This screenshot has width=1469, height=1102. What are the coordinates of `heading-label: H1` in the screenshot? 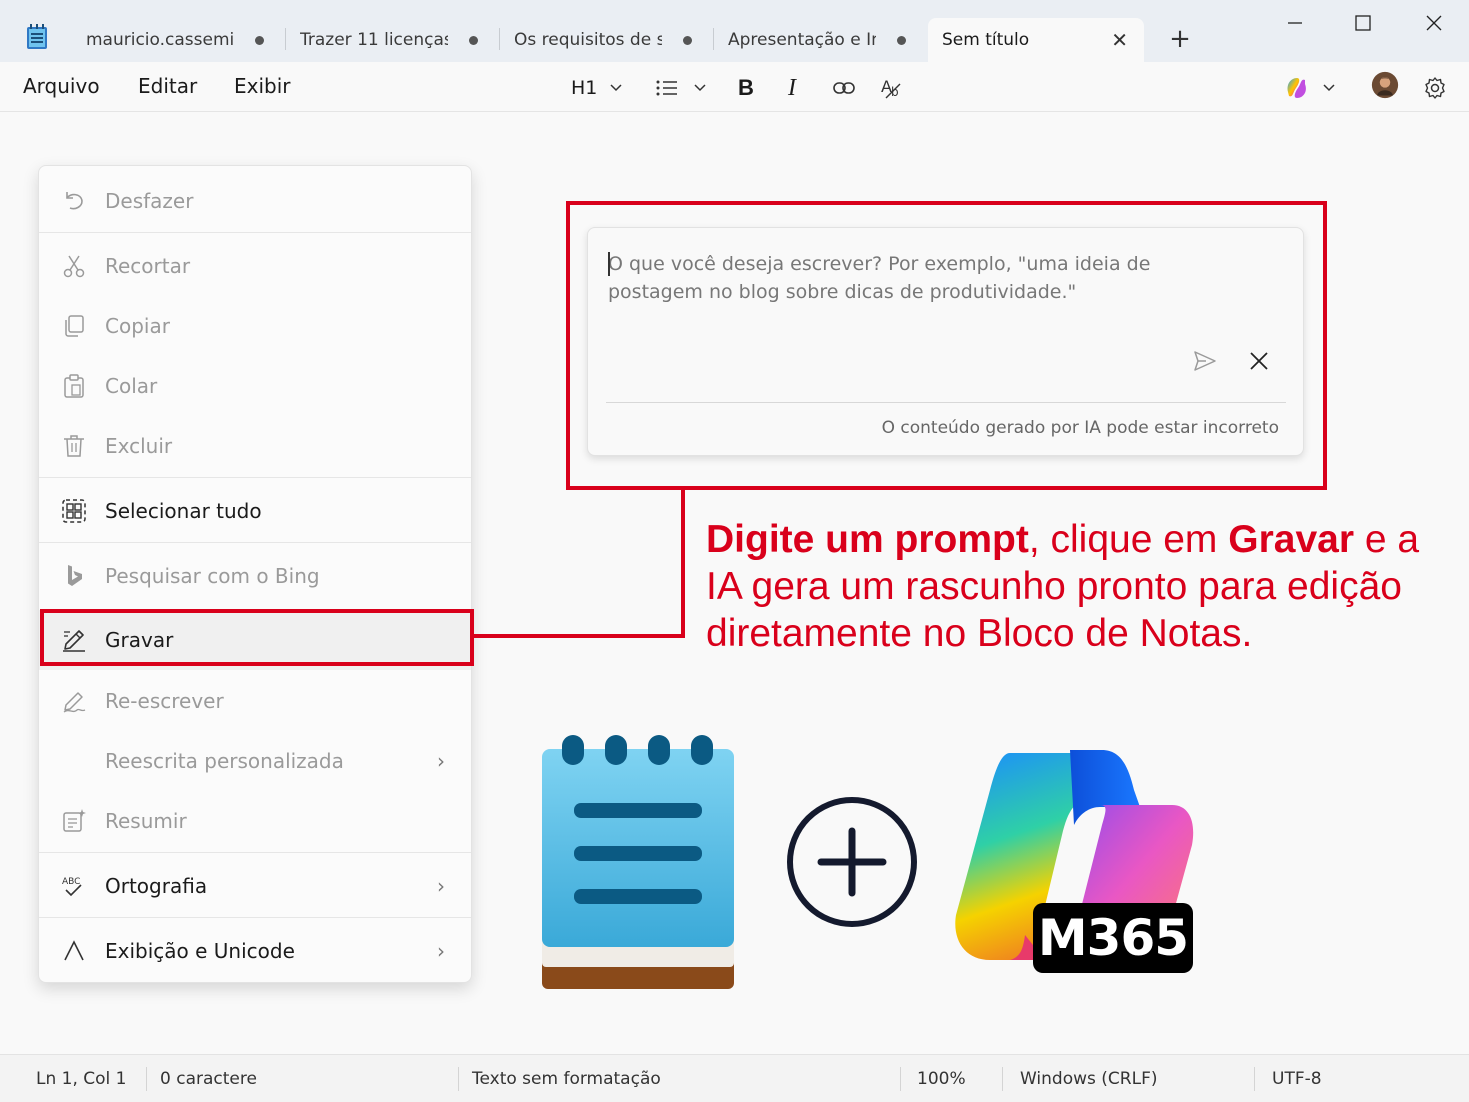 It's located at (584, 88).